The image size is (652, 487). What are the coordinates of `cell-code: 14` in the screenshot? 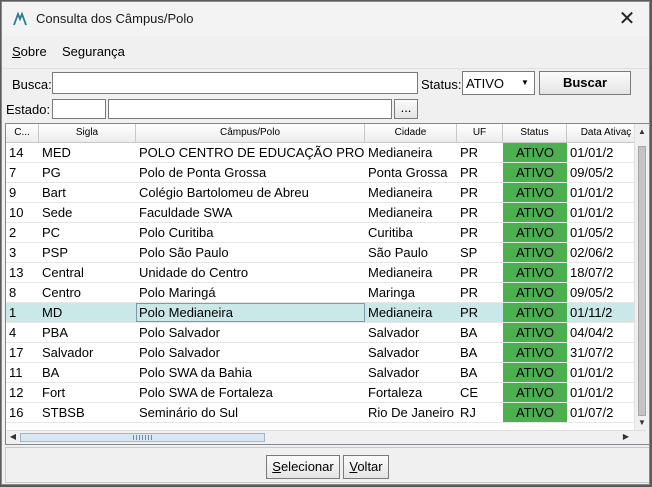 It's located at (16, 152).